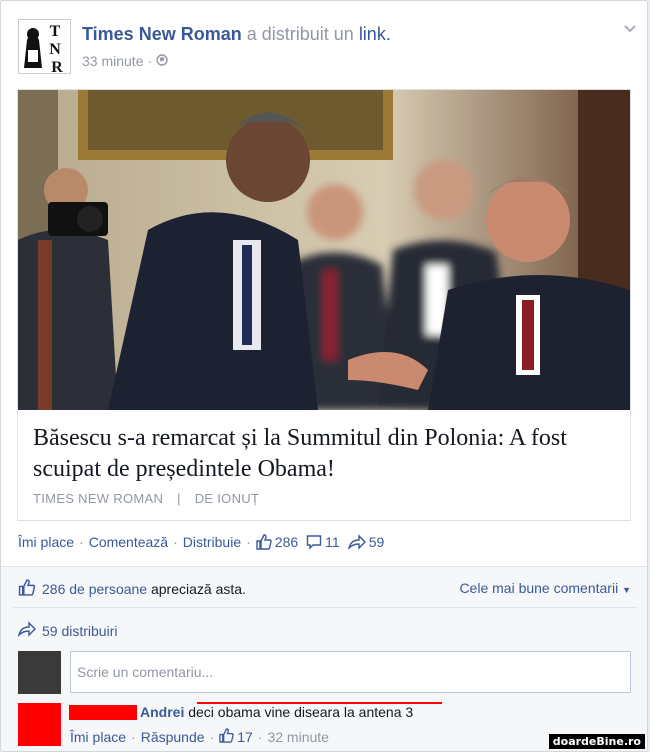 The height and width of the screenshot is (752, 650). I want to click on avatar-letter-r: R, so click(57, 66).